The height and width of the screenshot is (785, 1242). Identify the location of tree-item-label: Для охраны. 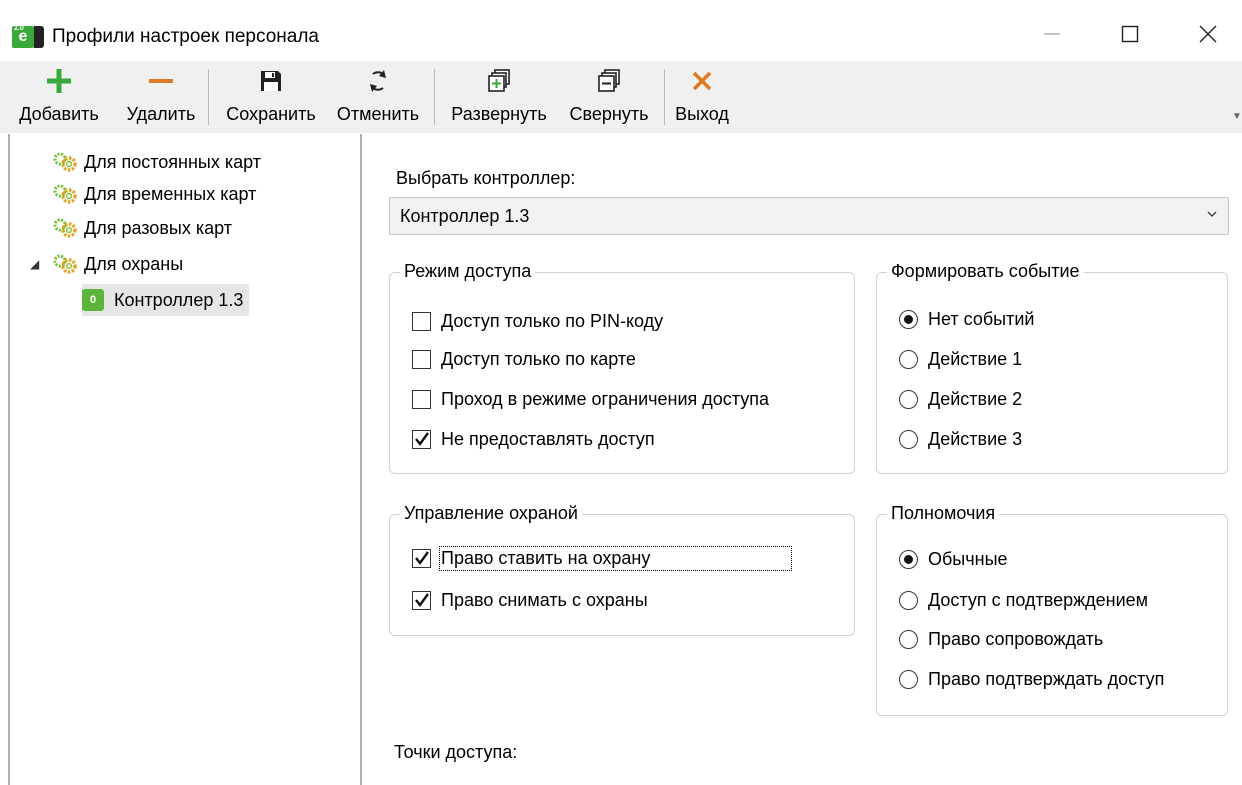
(134, 263).